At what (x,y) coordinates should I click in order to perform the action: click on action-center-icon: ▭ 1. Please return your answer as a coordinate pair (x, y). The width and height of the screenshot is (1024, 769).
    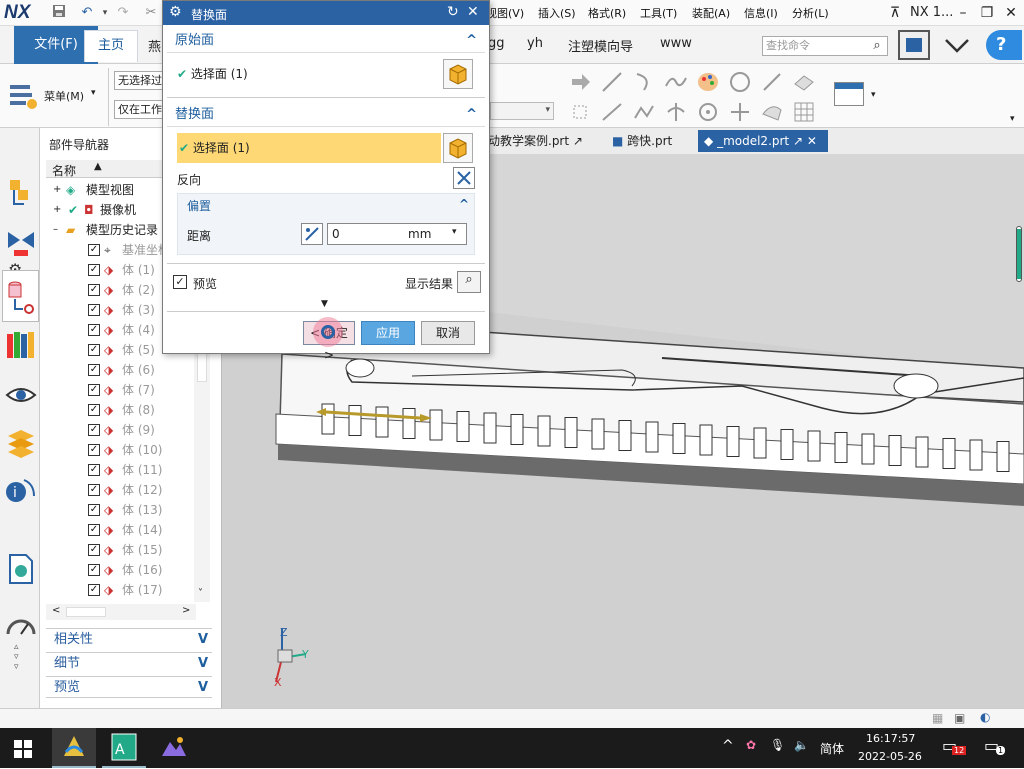
    Looking at the image, I should click on (996, 747).